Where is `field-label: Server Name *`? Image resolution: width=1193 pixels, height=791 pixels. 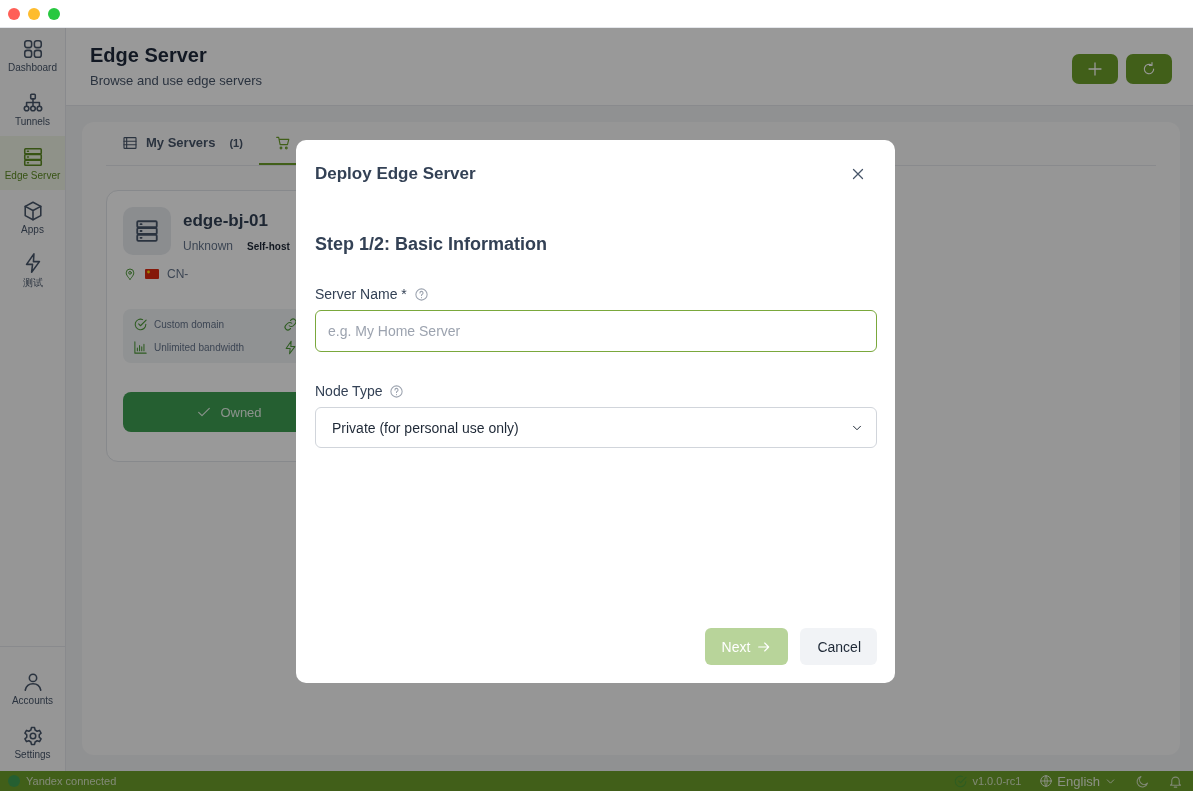 field-label: Server Name * is located at coordinates (361, 294).